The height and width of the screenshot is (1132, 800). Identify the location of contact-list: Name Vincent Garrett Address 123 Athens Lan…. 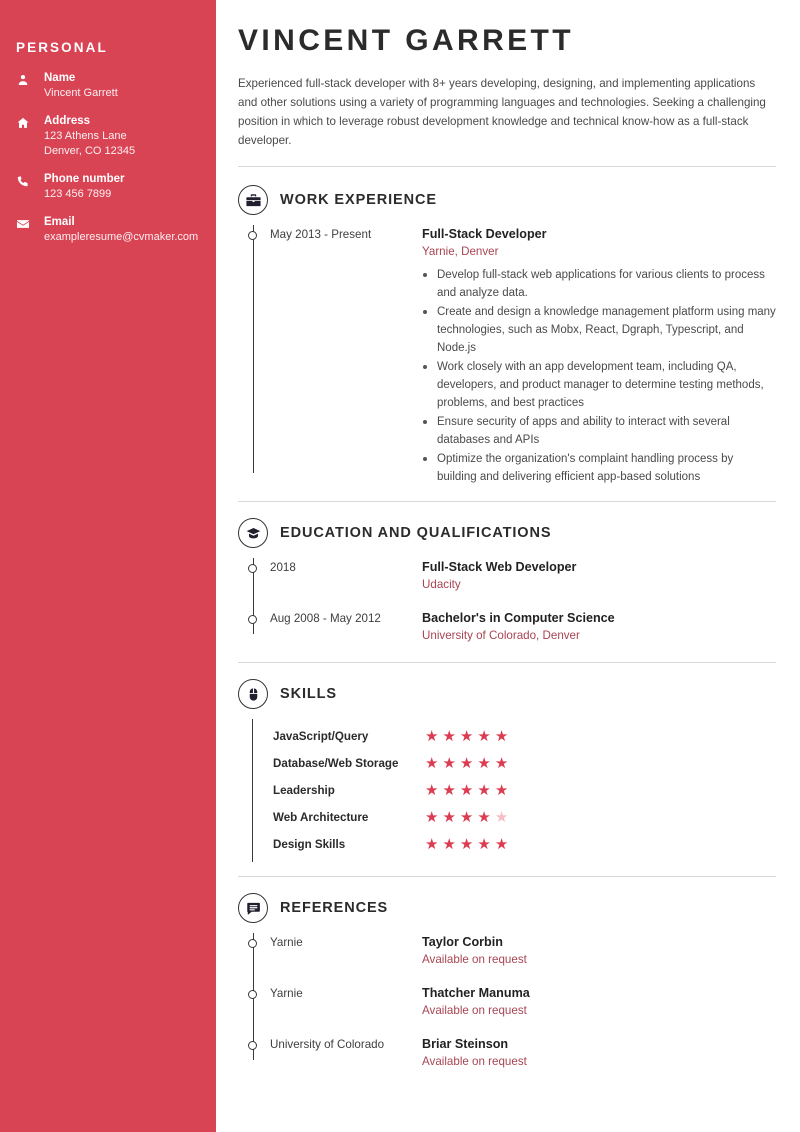
(108, 158).